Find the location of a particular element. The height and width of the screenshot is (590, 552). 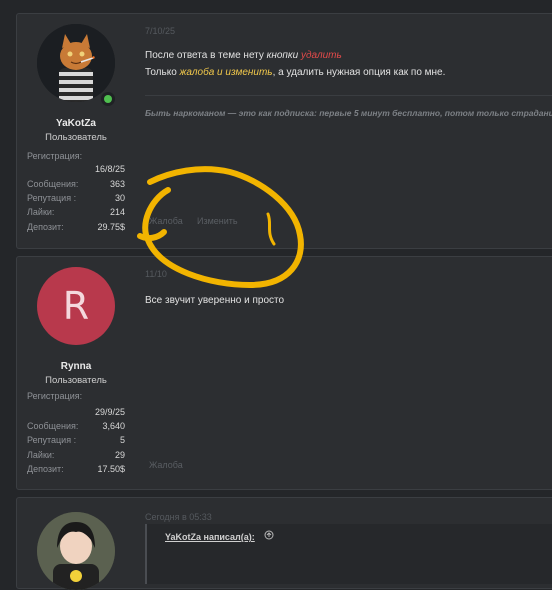

cat-avatar-image is located at coordinates (76, 63).